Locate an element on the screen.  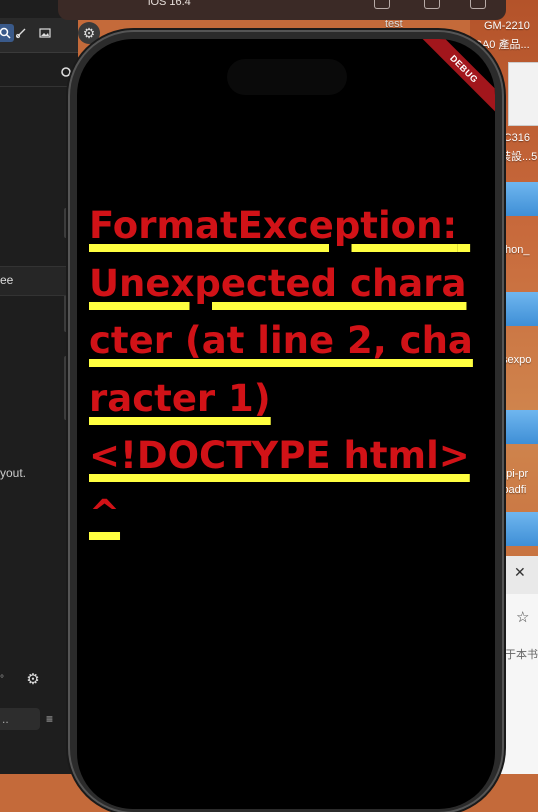
rotate-button is located at coordinates (432, 4).